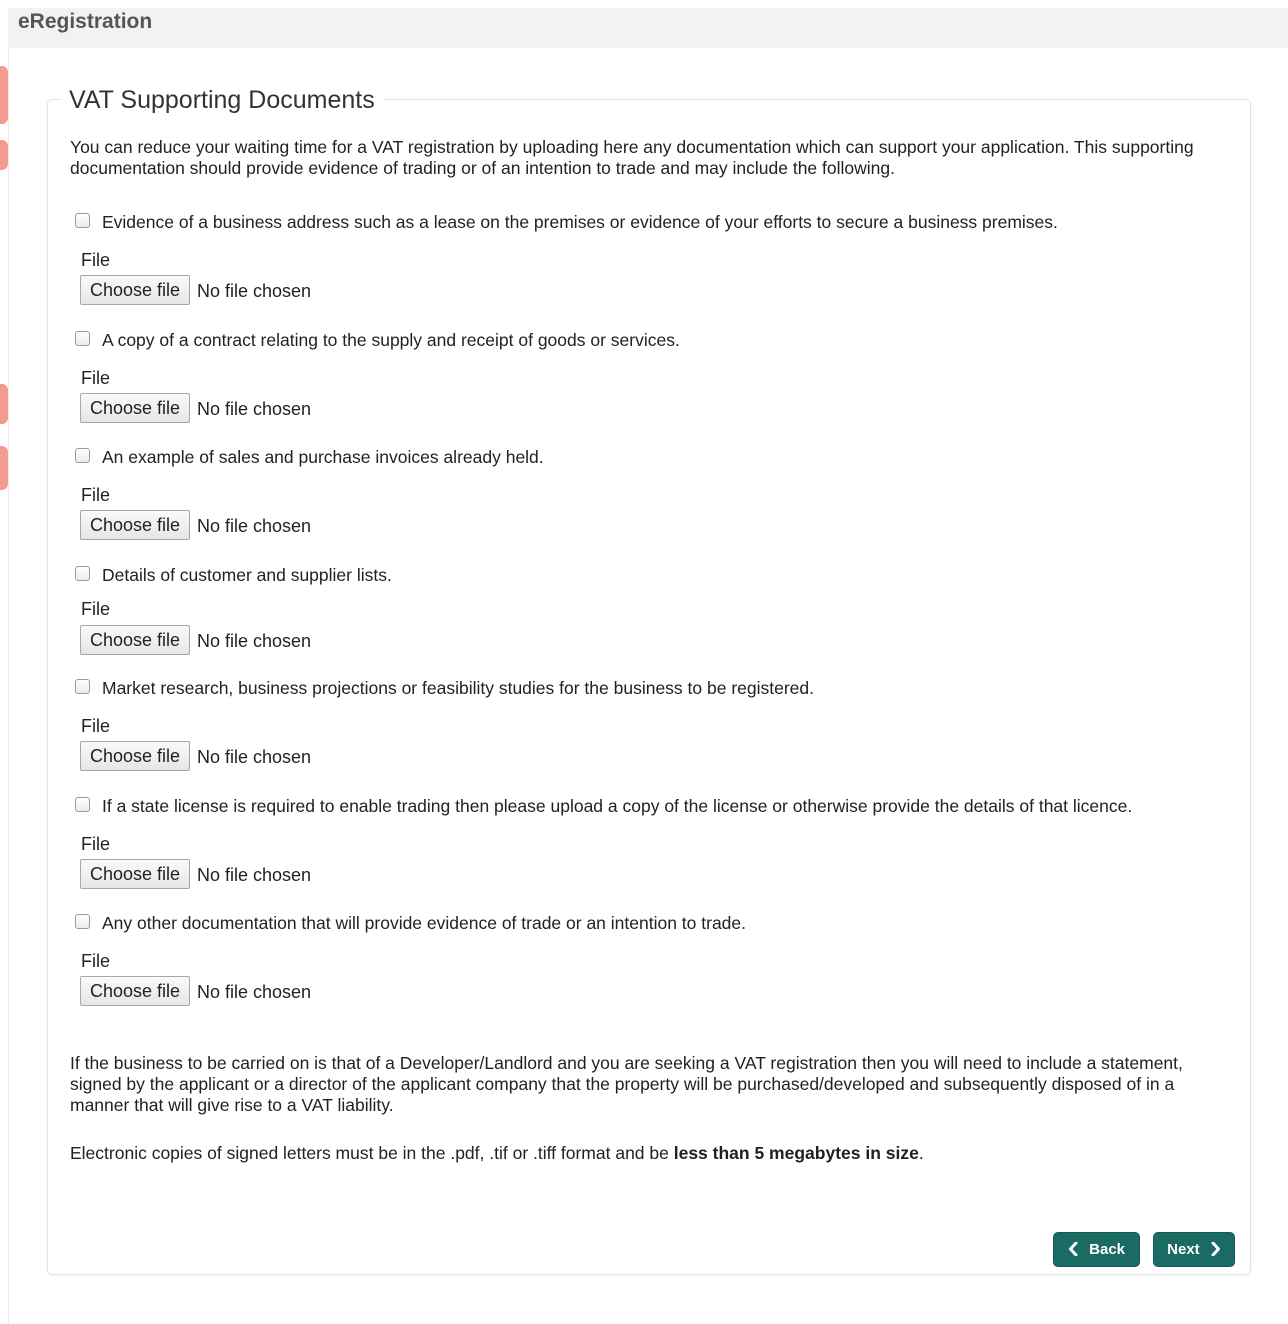  Describe the element at coordinates (85, 21) in the screenshot. I see `app-title: eRegistration` at that location.